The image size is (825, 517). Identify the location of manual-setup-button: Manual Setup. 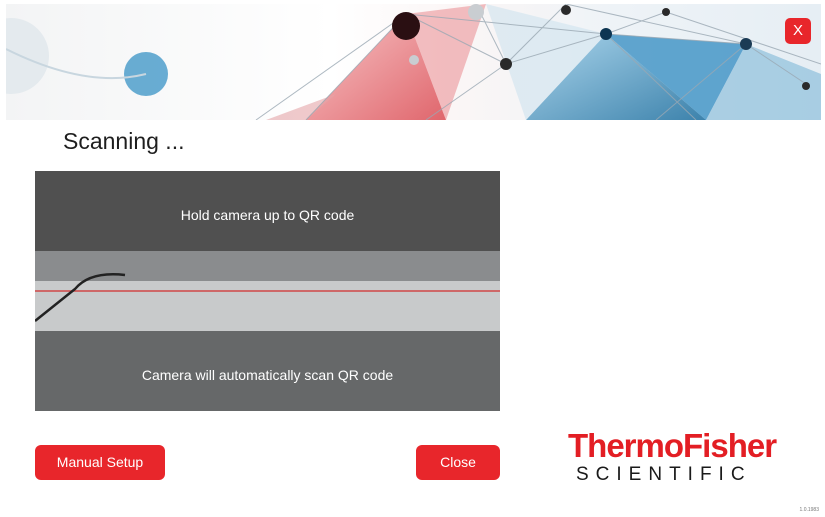
(100, 462).